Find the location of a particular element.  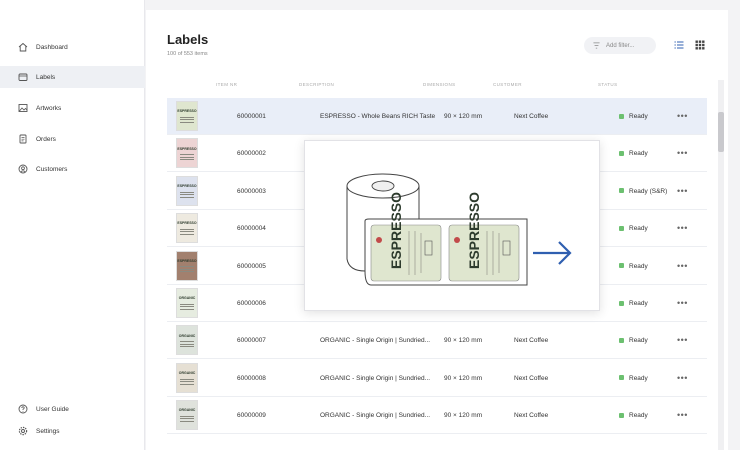

sidebar-item-labels: Labels is located at coordinates (72, 77).